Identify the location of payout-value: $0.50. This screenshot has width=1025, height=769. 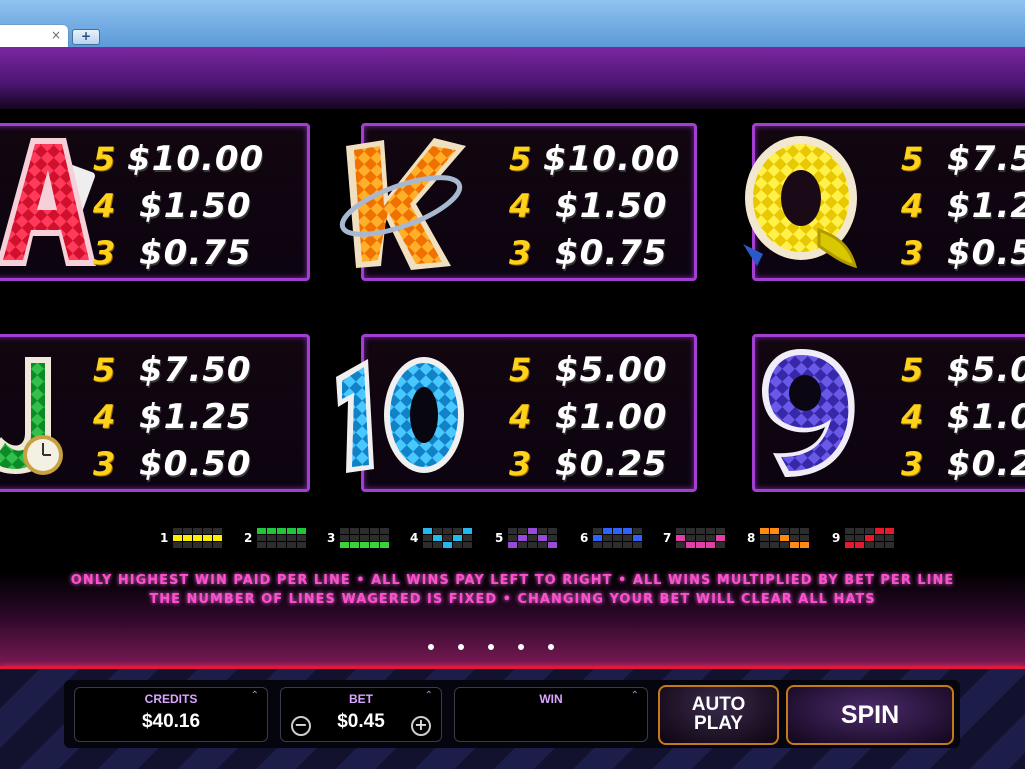
(195, 464).